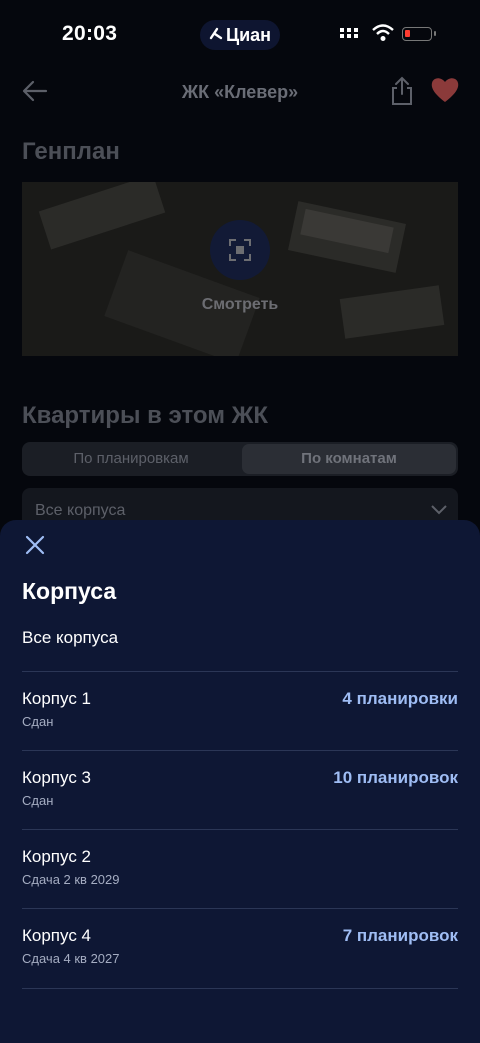 This screenshot has width=480, height=1043. What do you see at coordinates (395, 777) in the screenshot?
I see `layouts-count: 10 планировок` at bounding box center [395, 777].